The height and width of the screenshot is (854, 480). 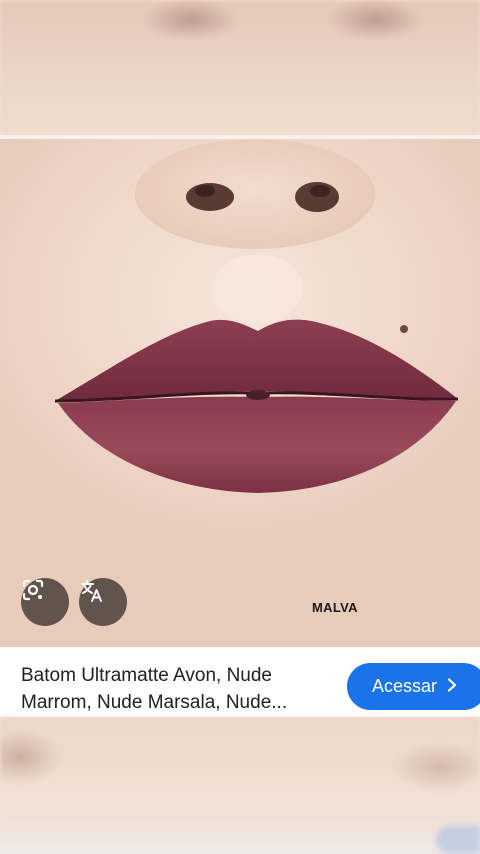 What do you see at coordinates (91, 591) in the screenshot?
I see `translate-icon` at bounding box center [91, 591].